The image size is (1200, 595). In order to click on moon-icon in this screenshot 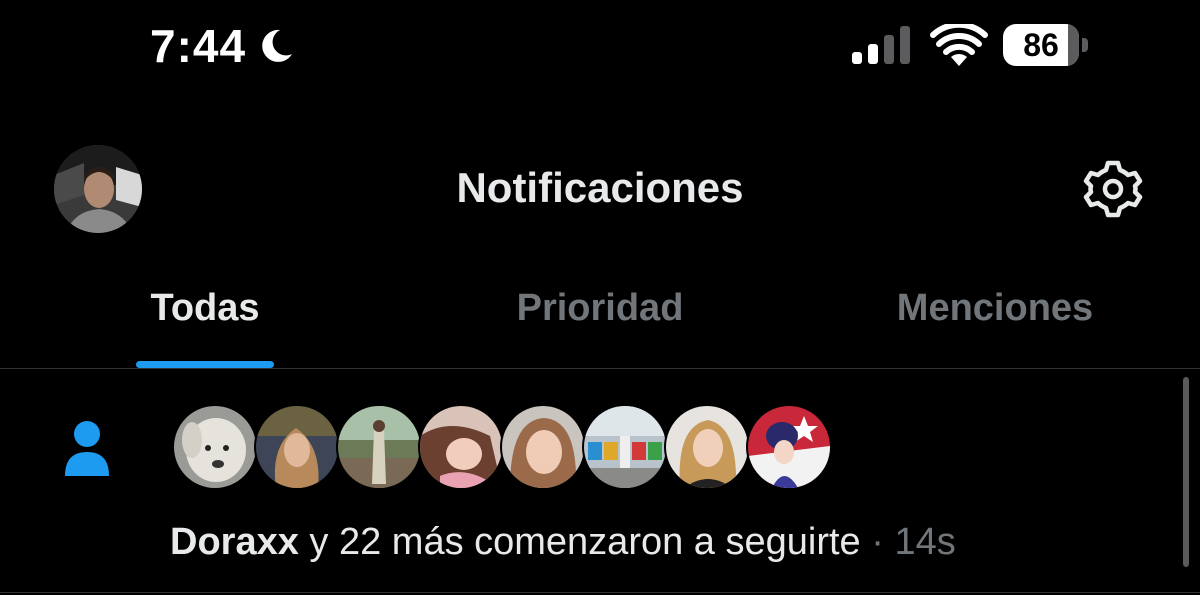, I will do `click(277, 45)`.